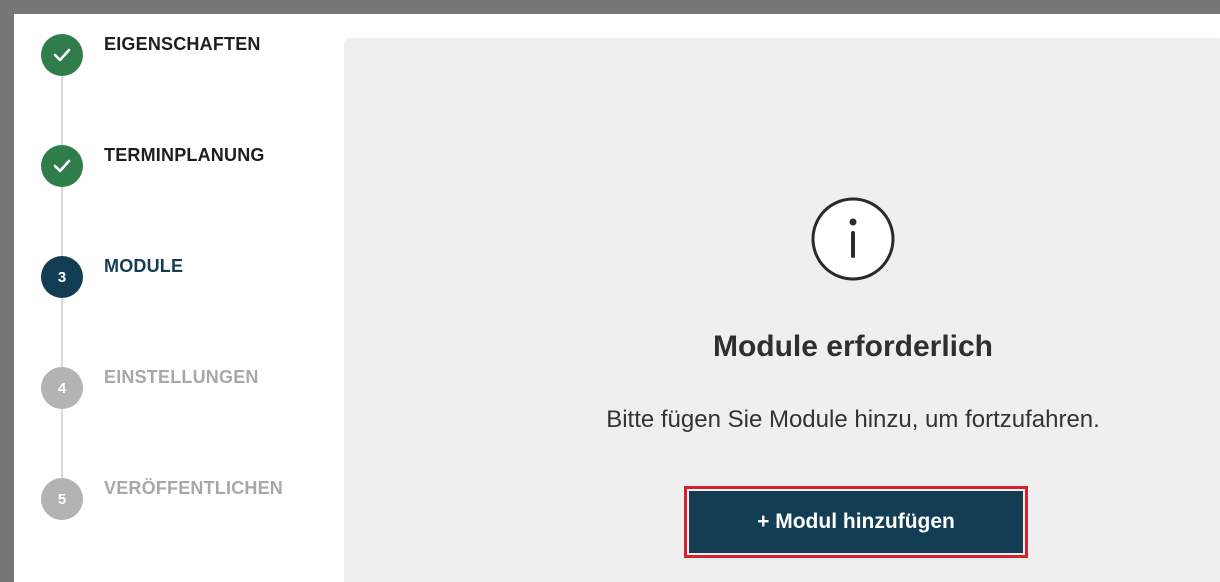  Describe the element at coordinates (191, 388) in the screenshot. I see `step-einstellungen: 4 EINSTELLUNGEN` at that location.